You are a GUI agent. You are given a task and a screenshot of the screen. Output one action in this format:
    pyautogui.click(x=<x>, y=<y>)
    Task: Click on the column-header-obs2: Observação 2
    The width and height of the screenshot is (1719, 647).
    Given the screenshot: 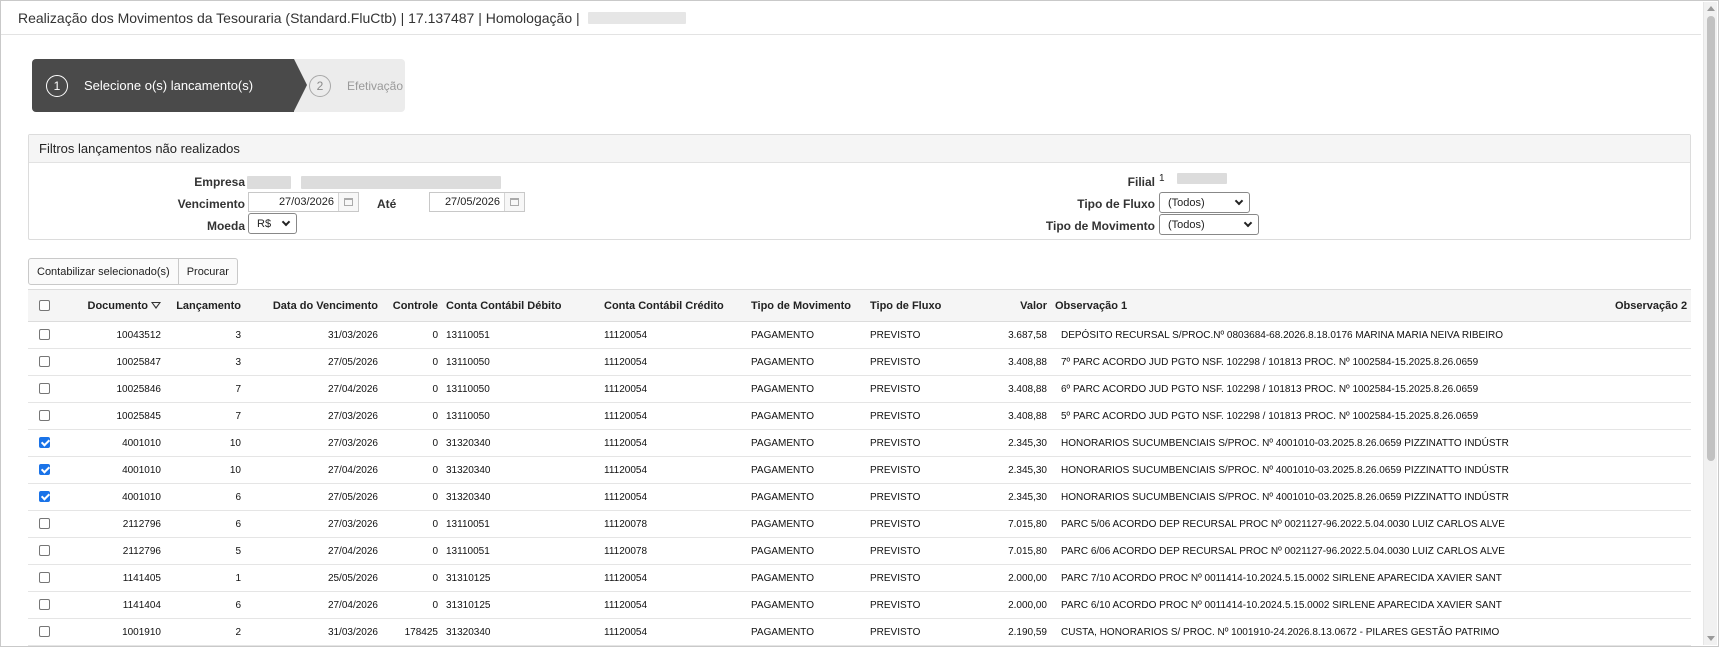 What is the action you would take?
    pyautogui.click(x=1651, y=305)
    